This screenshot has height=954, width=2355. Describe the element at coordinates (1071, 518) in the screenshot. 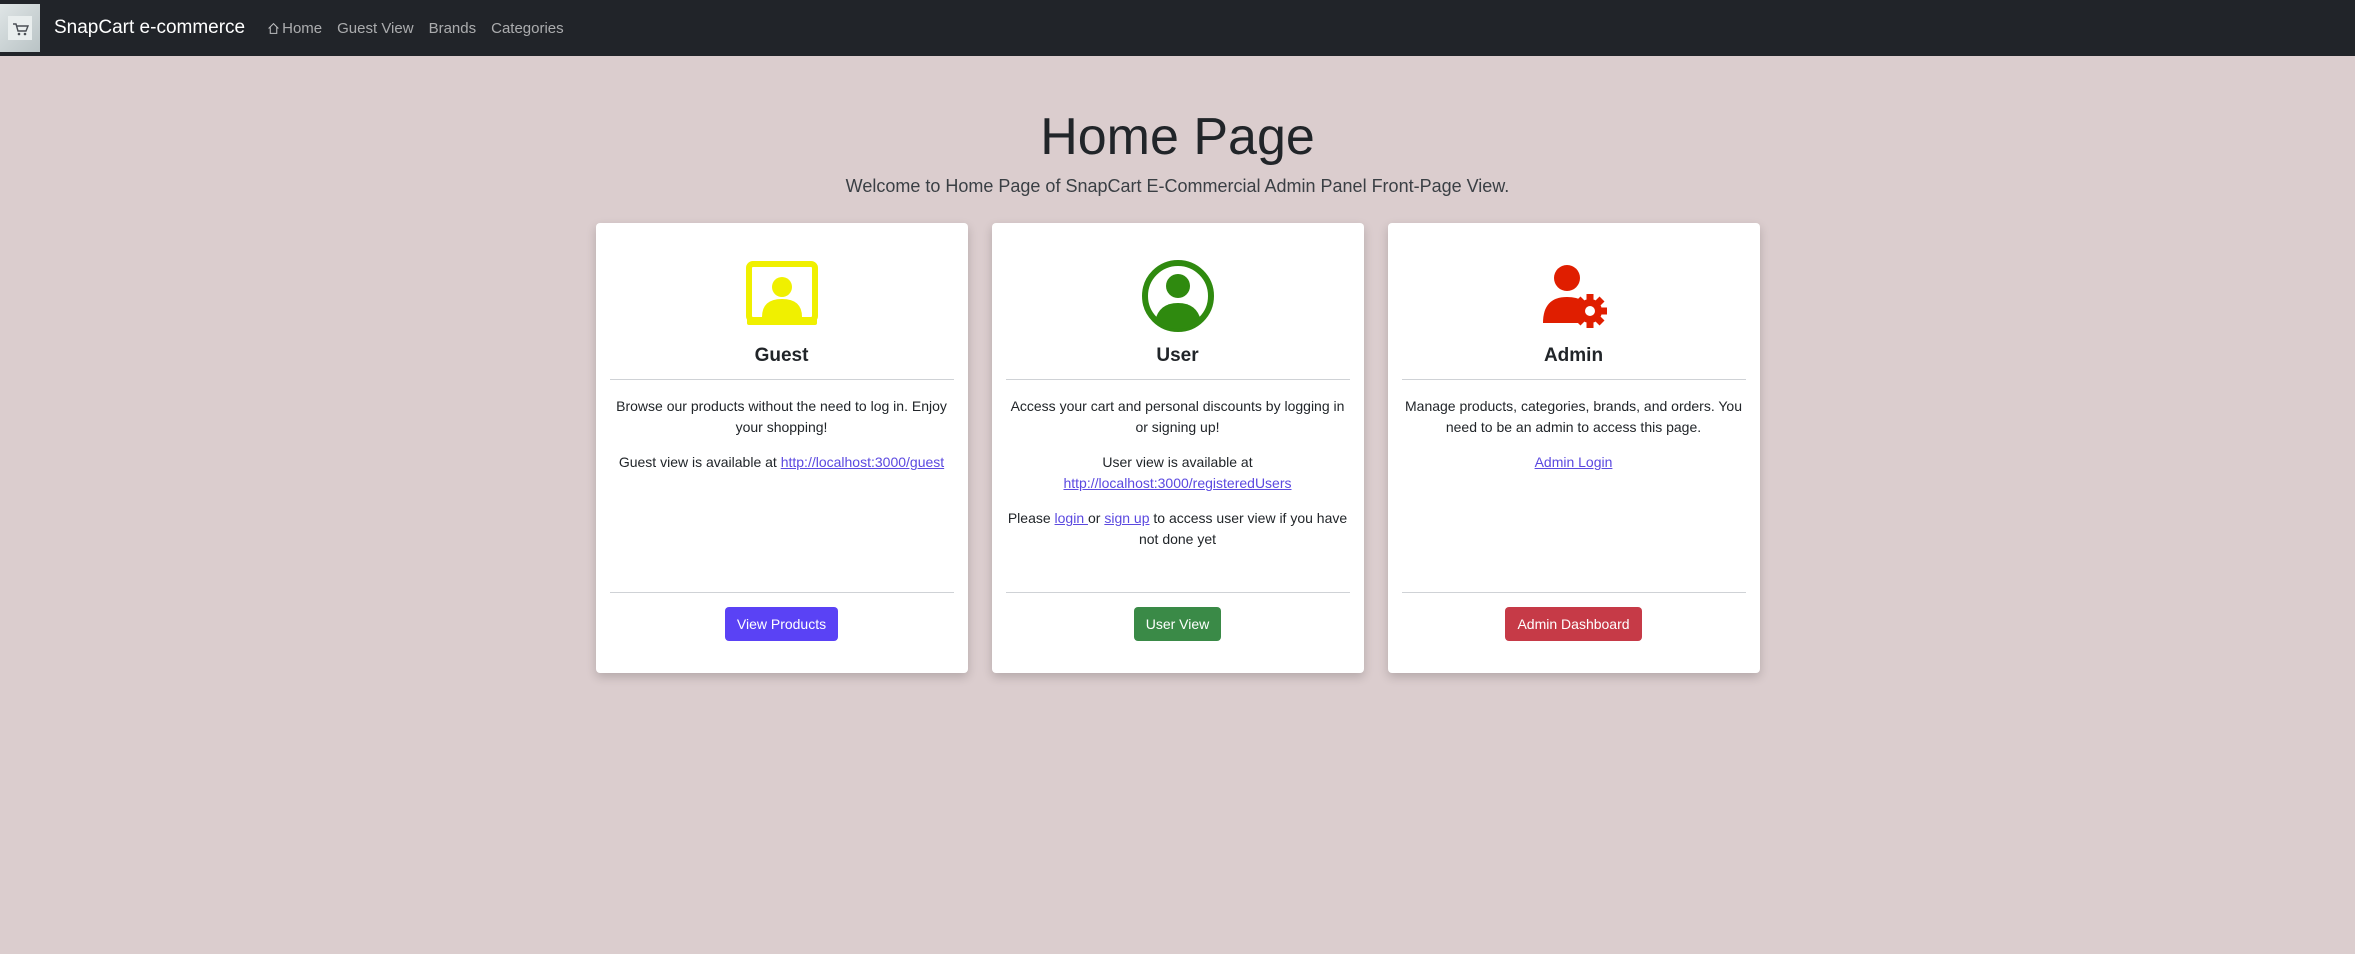

I see `login-link: login` at that location.